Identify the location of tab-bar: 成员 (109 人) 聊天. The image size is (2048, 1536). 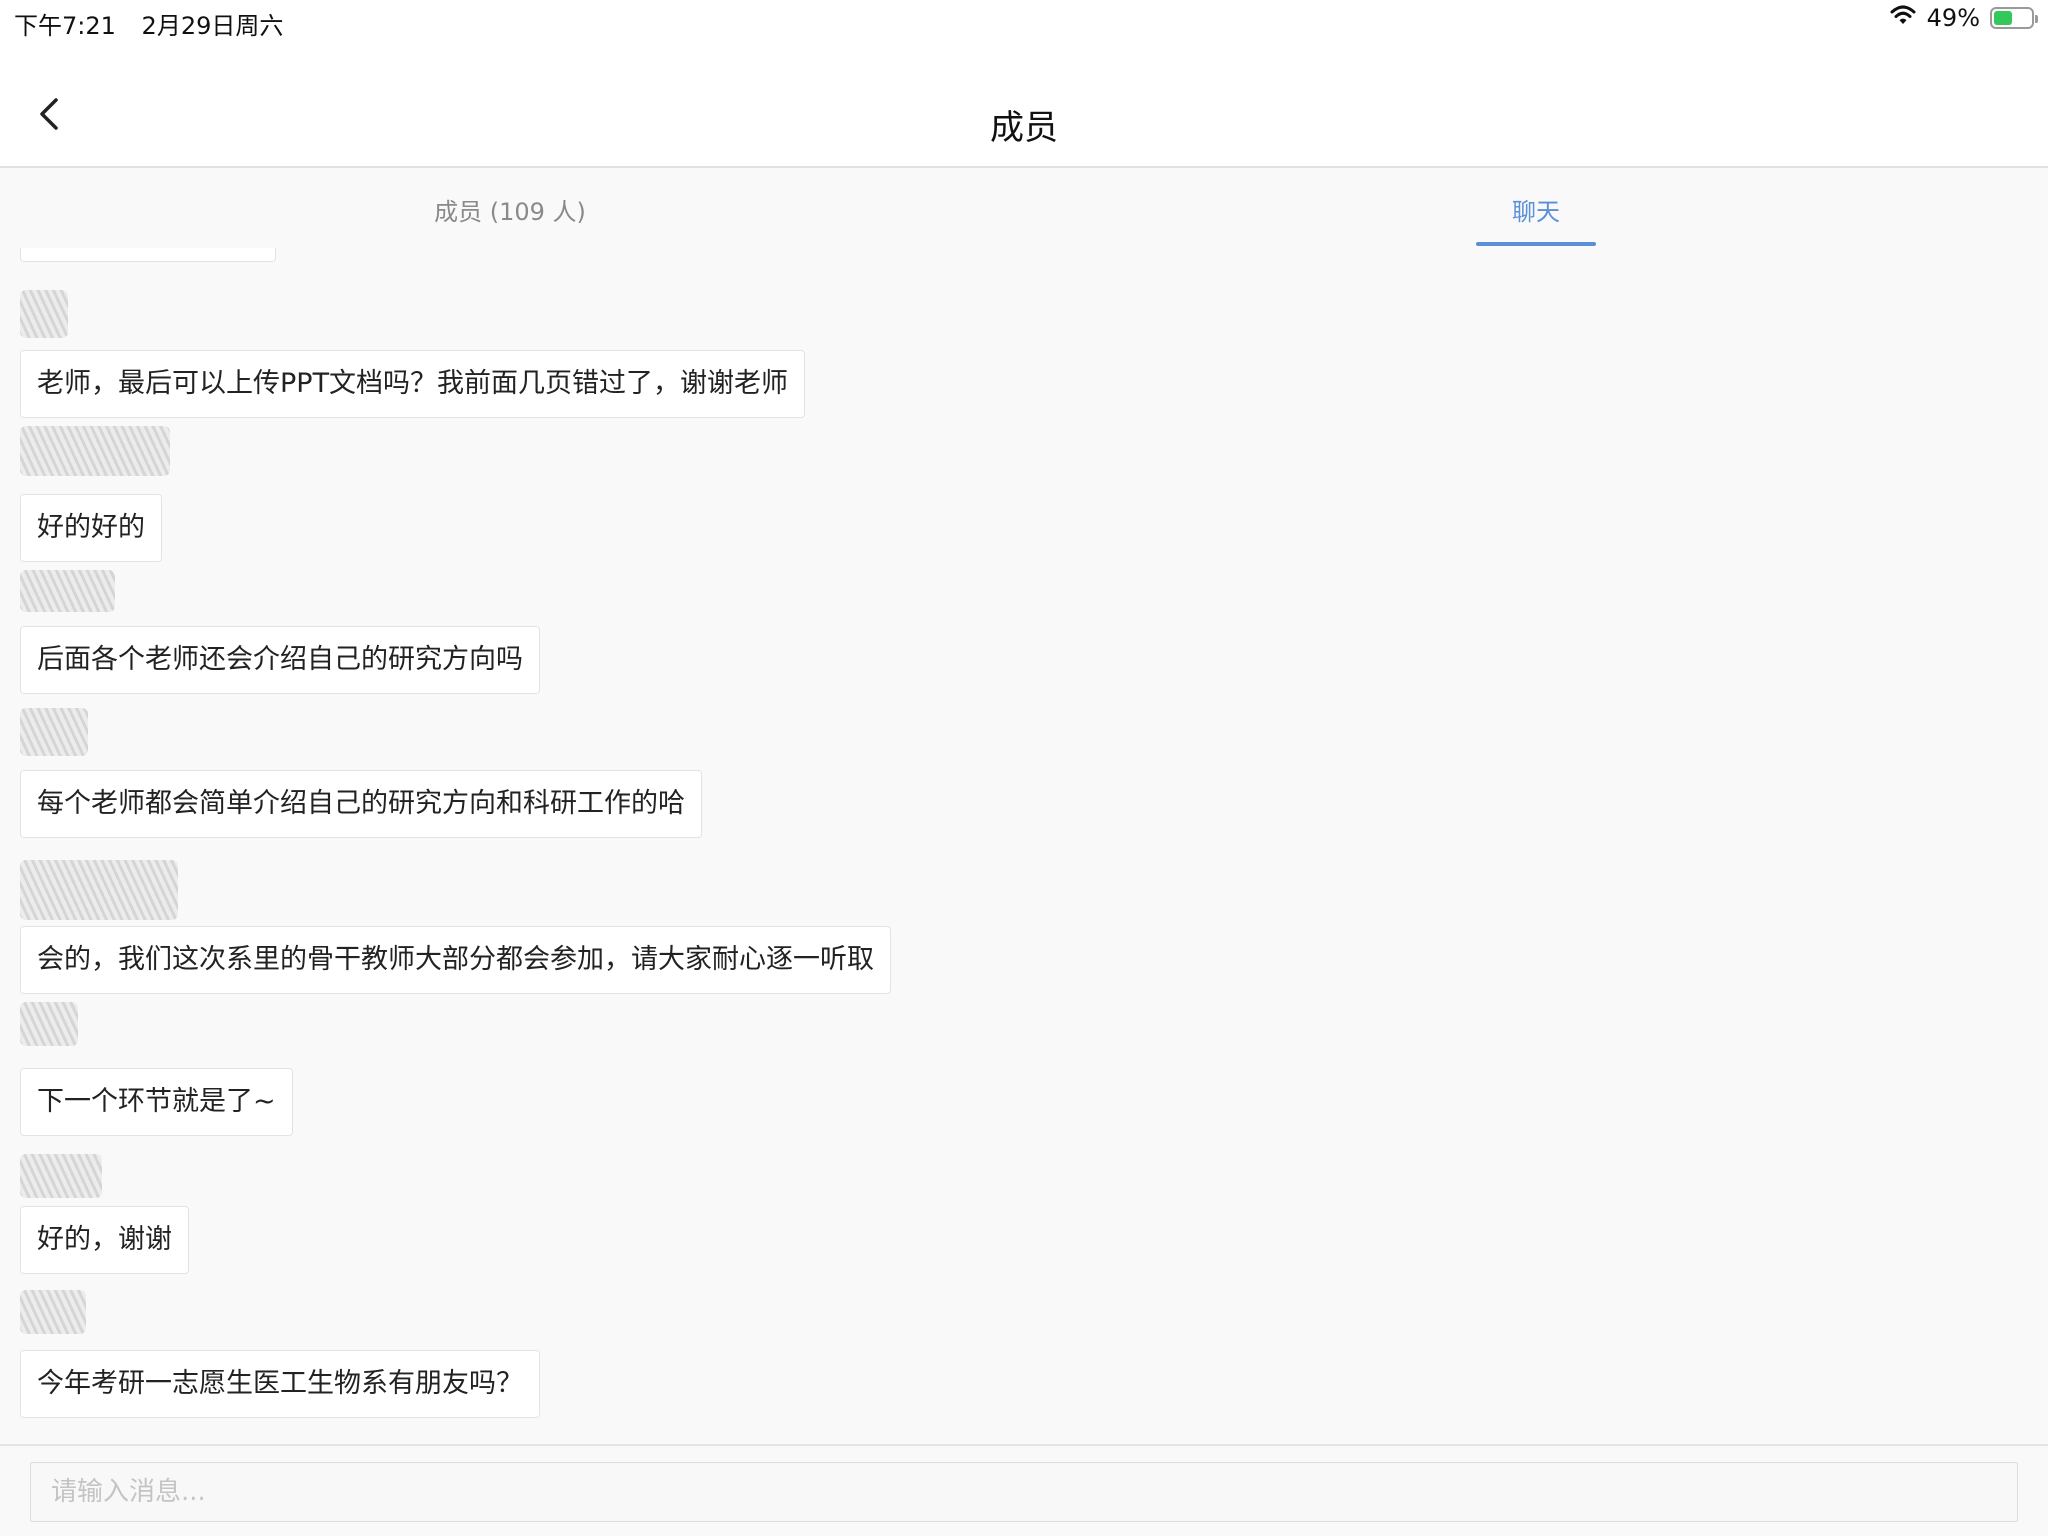
(1024, 209).